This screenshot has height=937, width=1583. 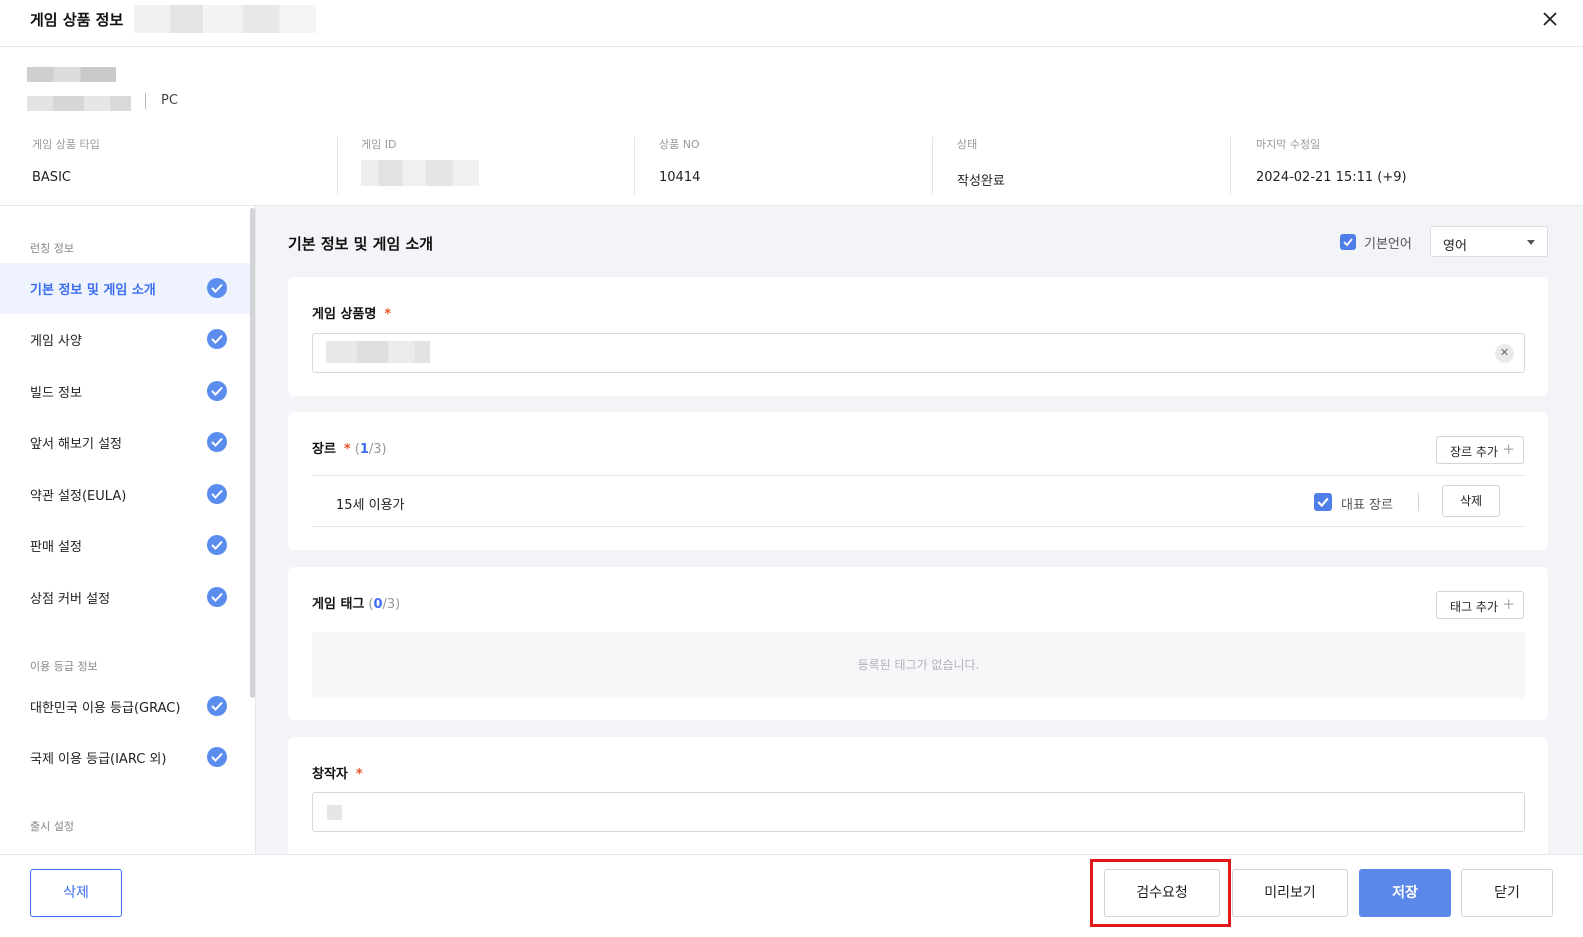 I want to click on creator-input, so click(x=918, y=812).